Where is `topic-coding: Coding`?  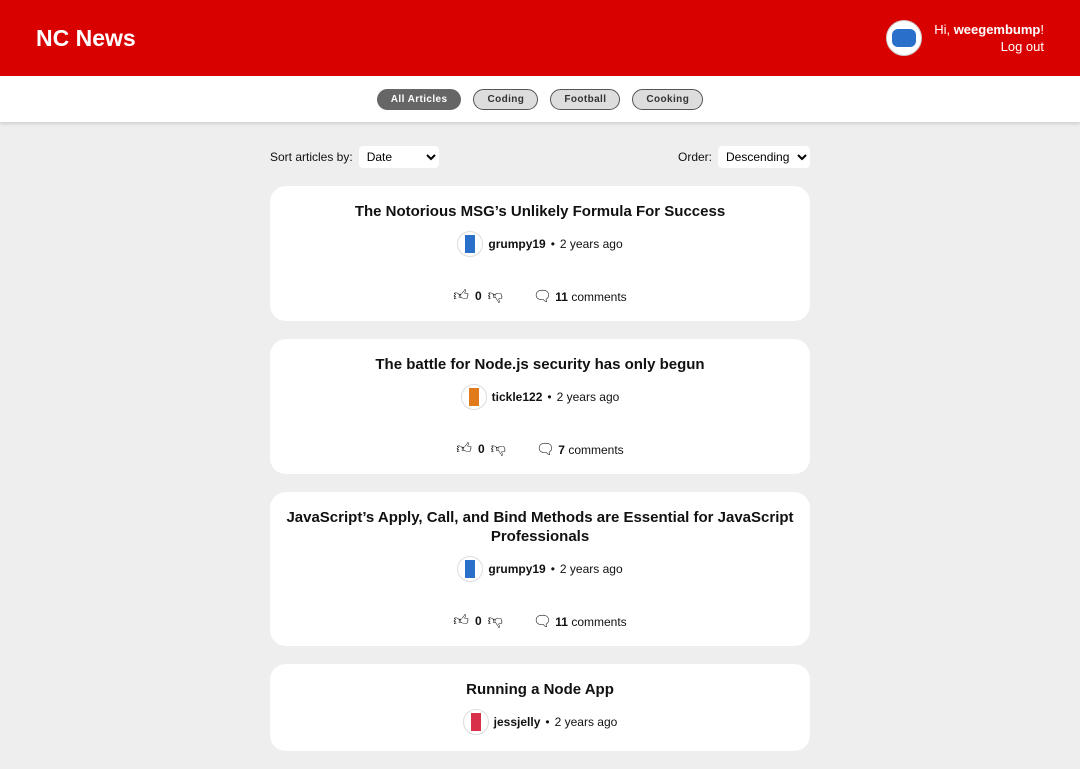
topic-coding: Coding is located at coordinates (506, 99).